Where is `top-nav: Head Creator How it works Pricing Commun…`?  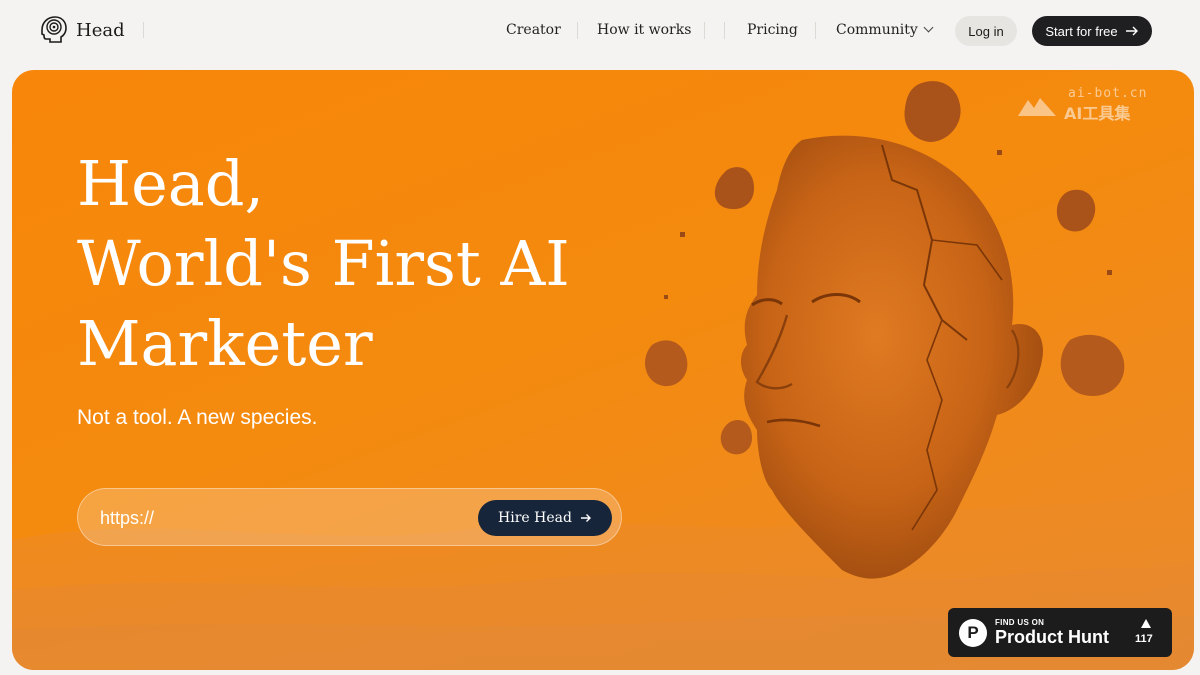
top-nav: Head Creator How it works Pricing Commun… is located at coordinates (600, 31).